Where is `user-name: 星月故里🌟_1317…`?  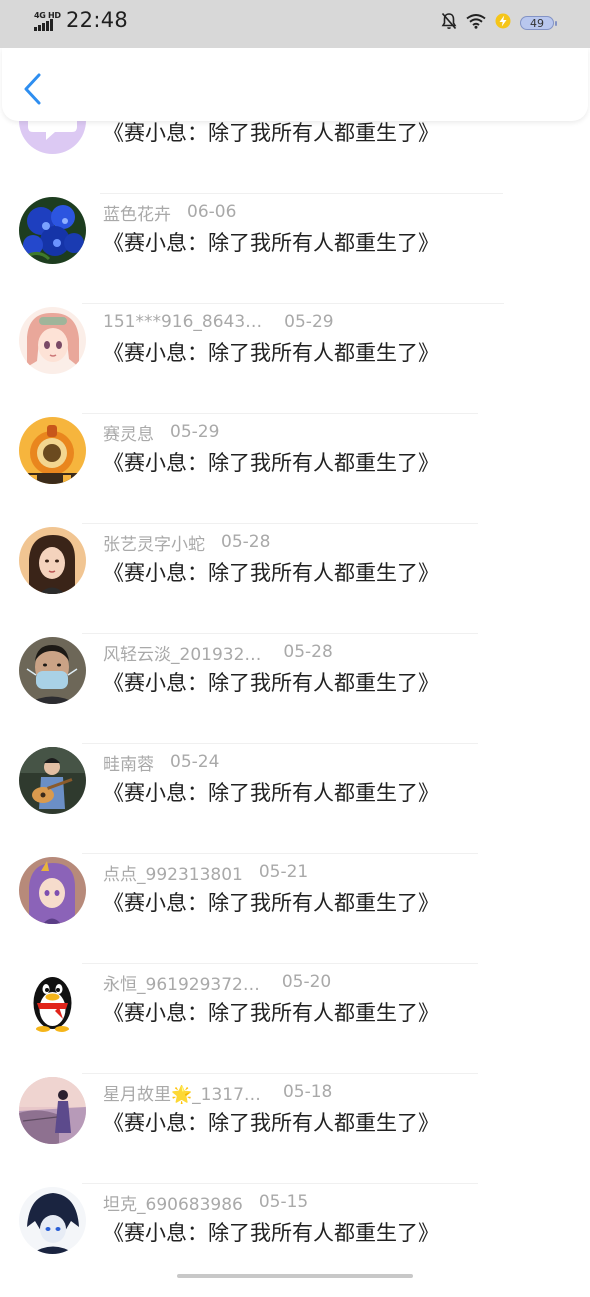
user-name: 星月故里🌟_1317… is located at coordinates (182, 1094).